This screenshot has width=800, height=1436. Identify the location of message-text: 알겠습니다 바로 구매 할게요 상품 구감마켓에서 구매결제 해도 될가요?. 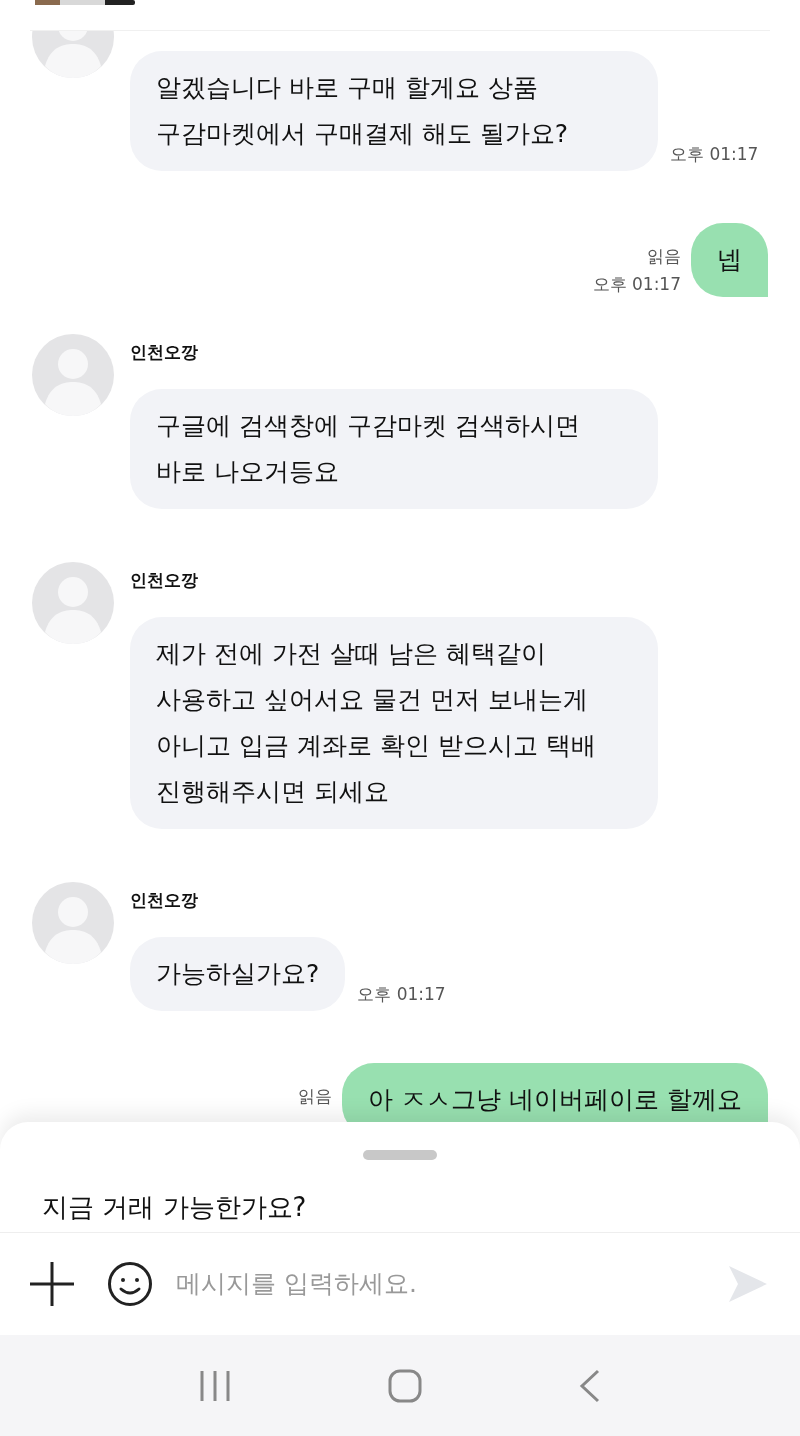
(362, 110).